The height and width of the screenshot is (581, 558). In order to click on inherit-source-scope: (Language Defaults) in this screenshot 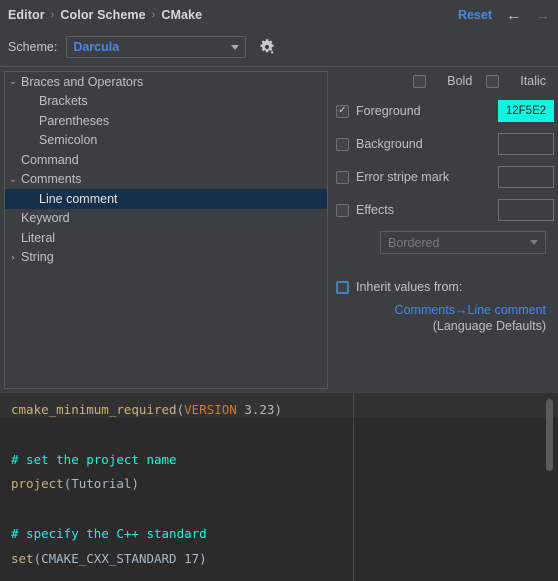, I will do `click(489, 326)`.